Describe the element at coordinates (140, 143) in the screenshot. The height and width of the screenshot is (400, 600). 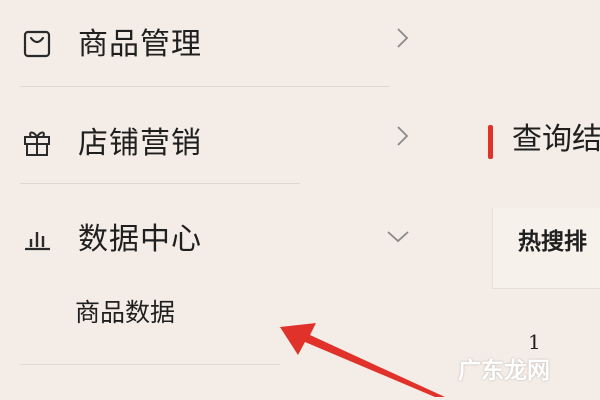
I see `sidebar-item-label: 店铺营销` at that location.